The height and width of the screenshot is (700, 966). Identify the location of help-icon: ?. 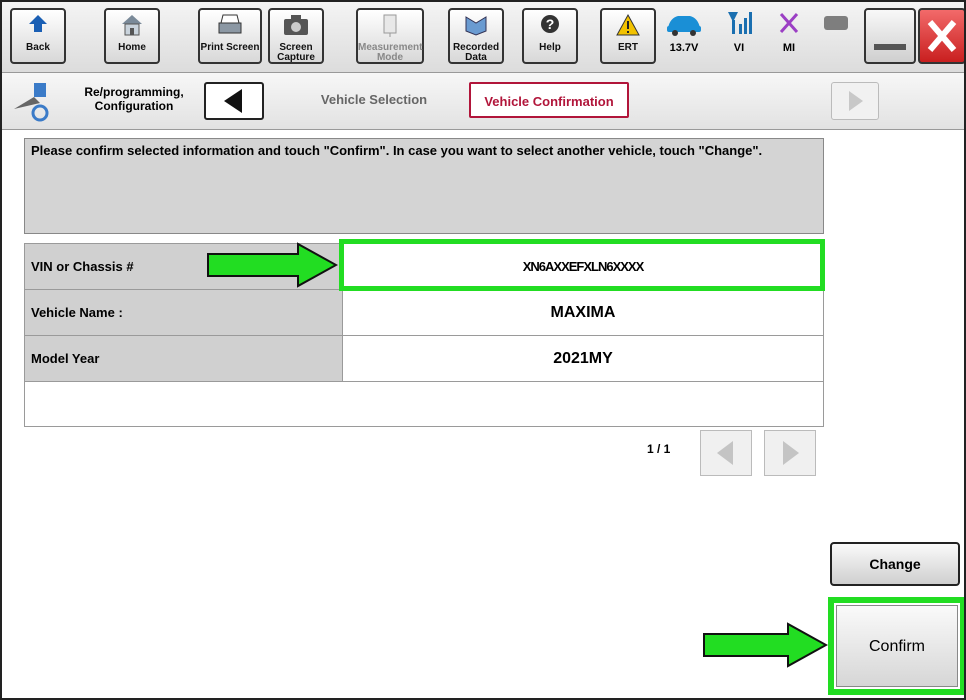
(550, 28).